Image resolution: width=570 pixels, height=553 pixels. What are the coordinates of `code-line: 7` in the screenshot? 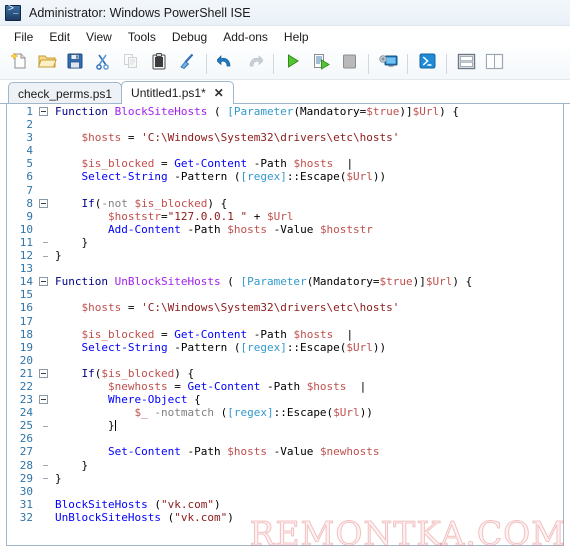 It's located at (285, 190).